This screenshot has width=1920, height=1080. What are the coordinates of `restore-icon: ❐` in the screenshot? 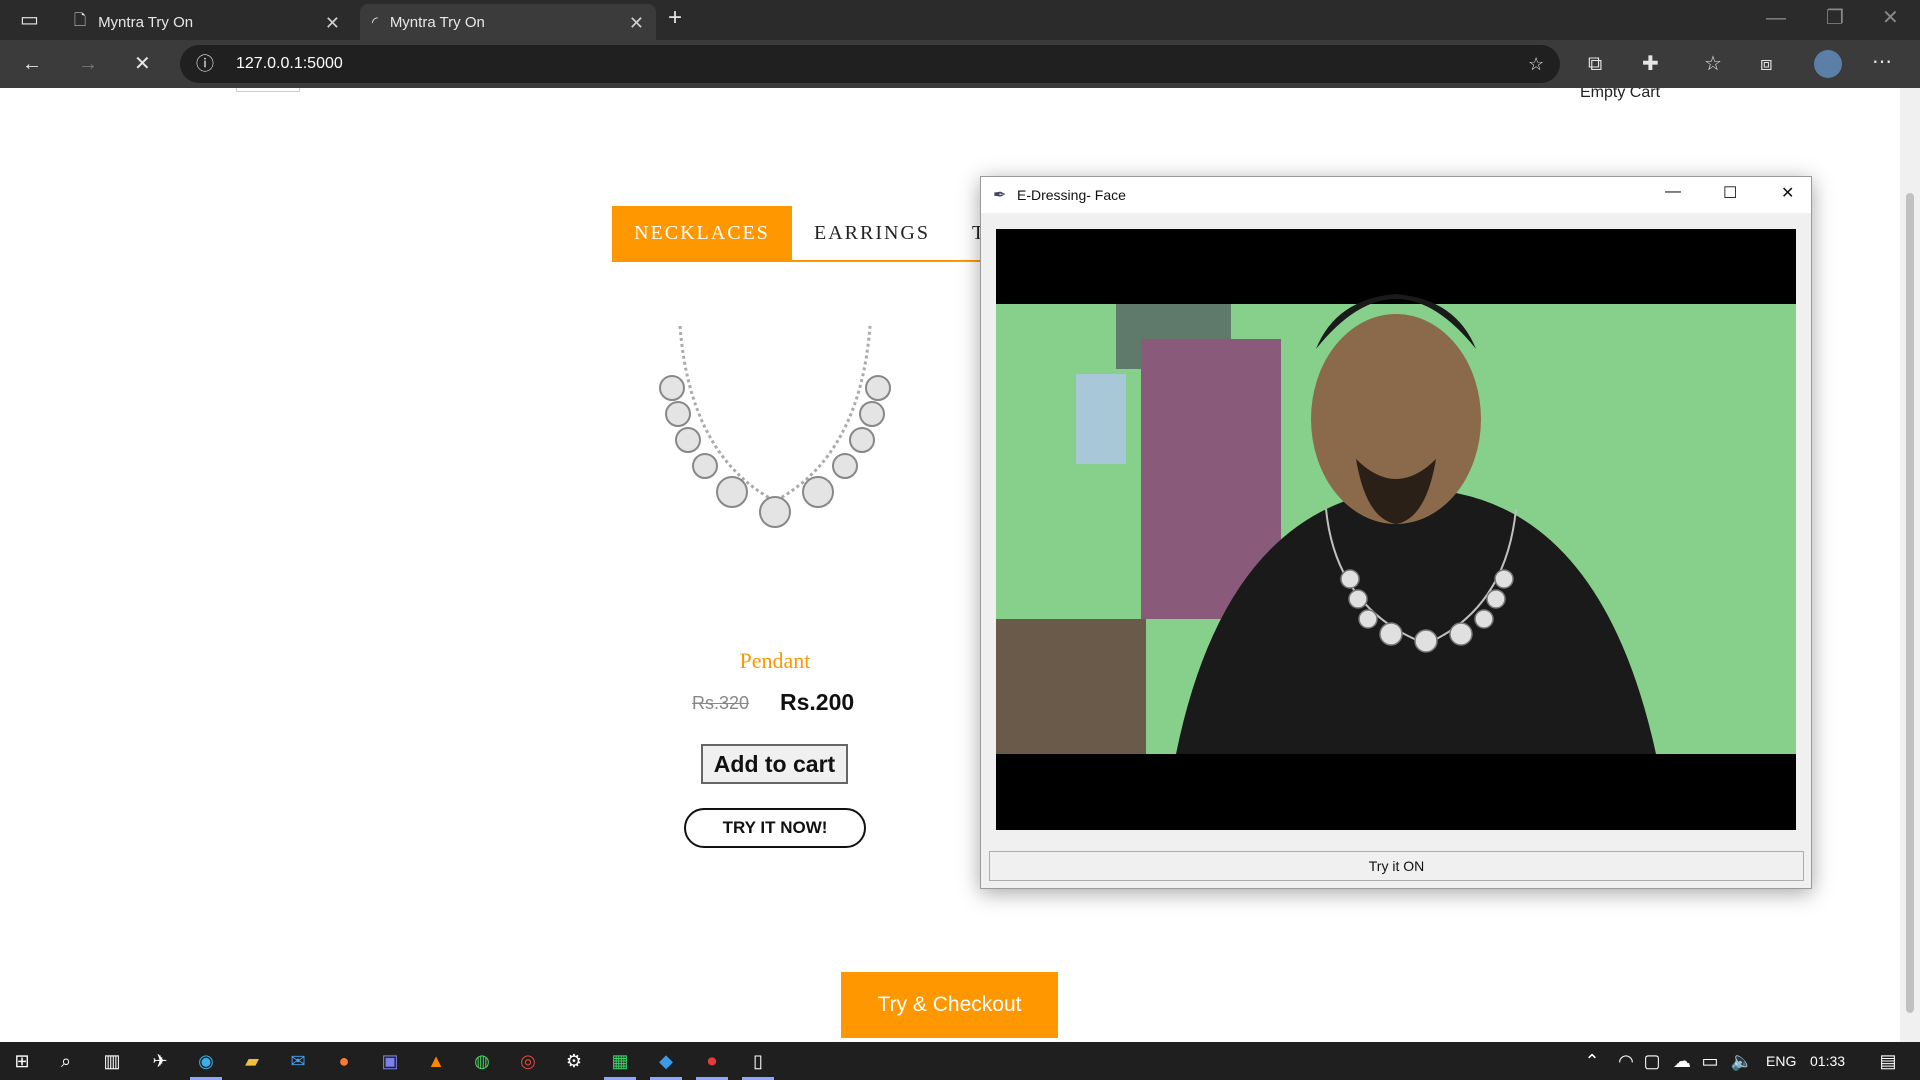 It's located at (1835, 18).